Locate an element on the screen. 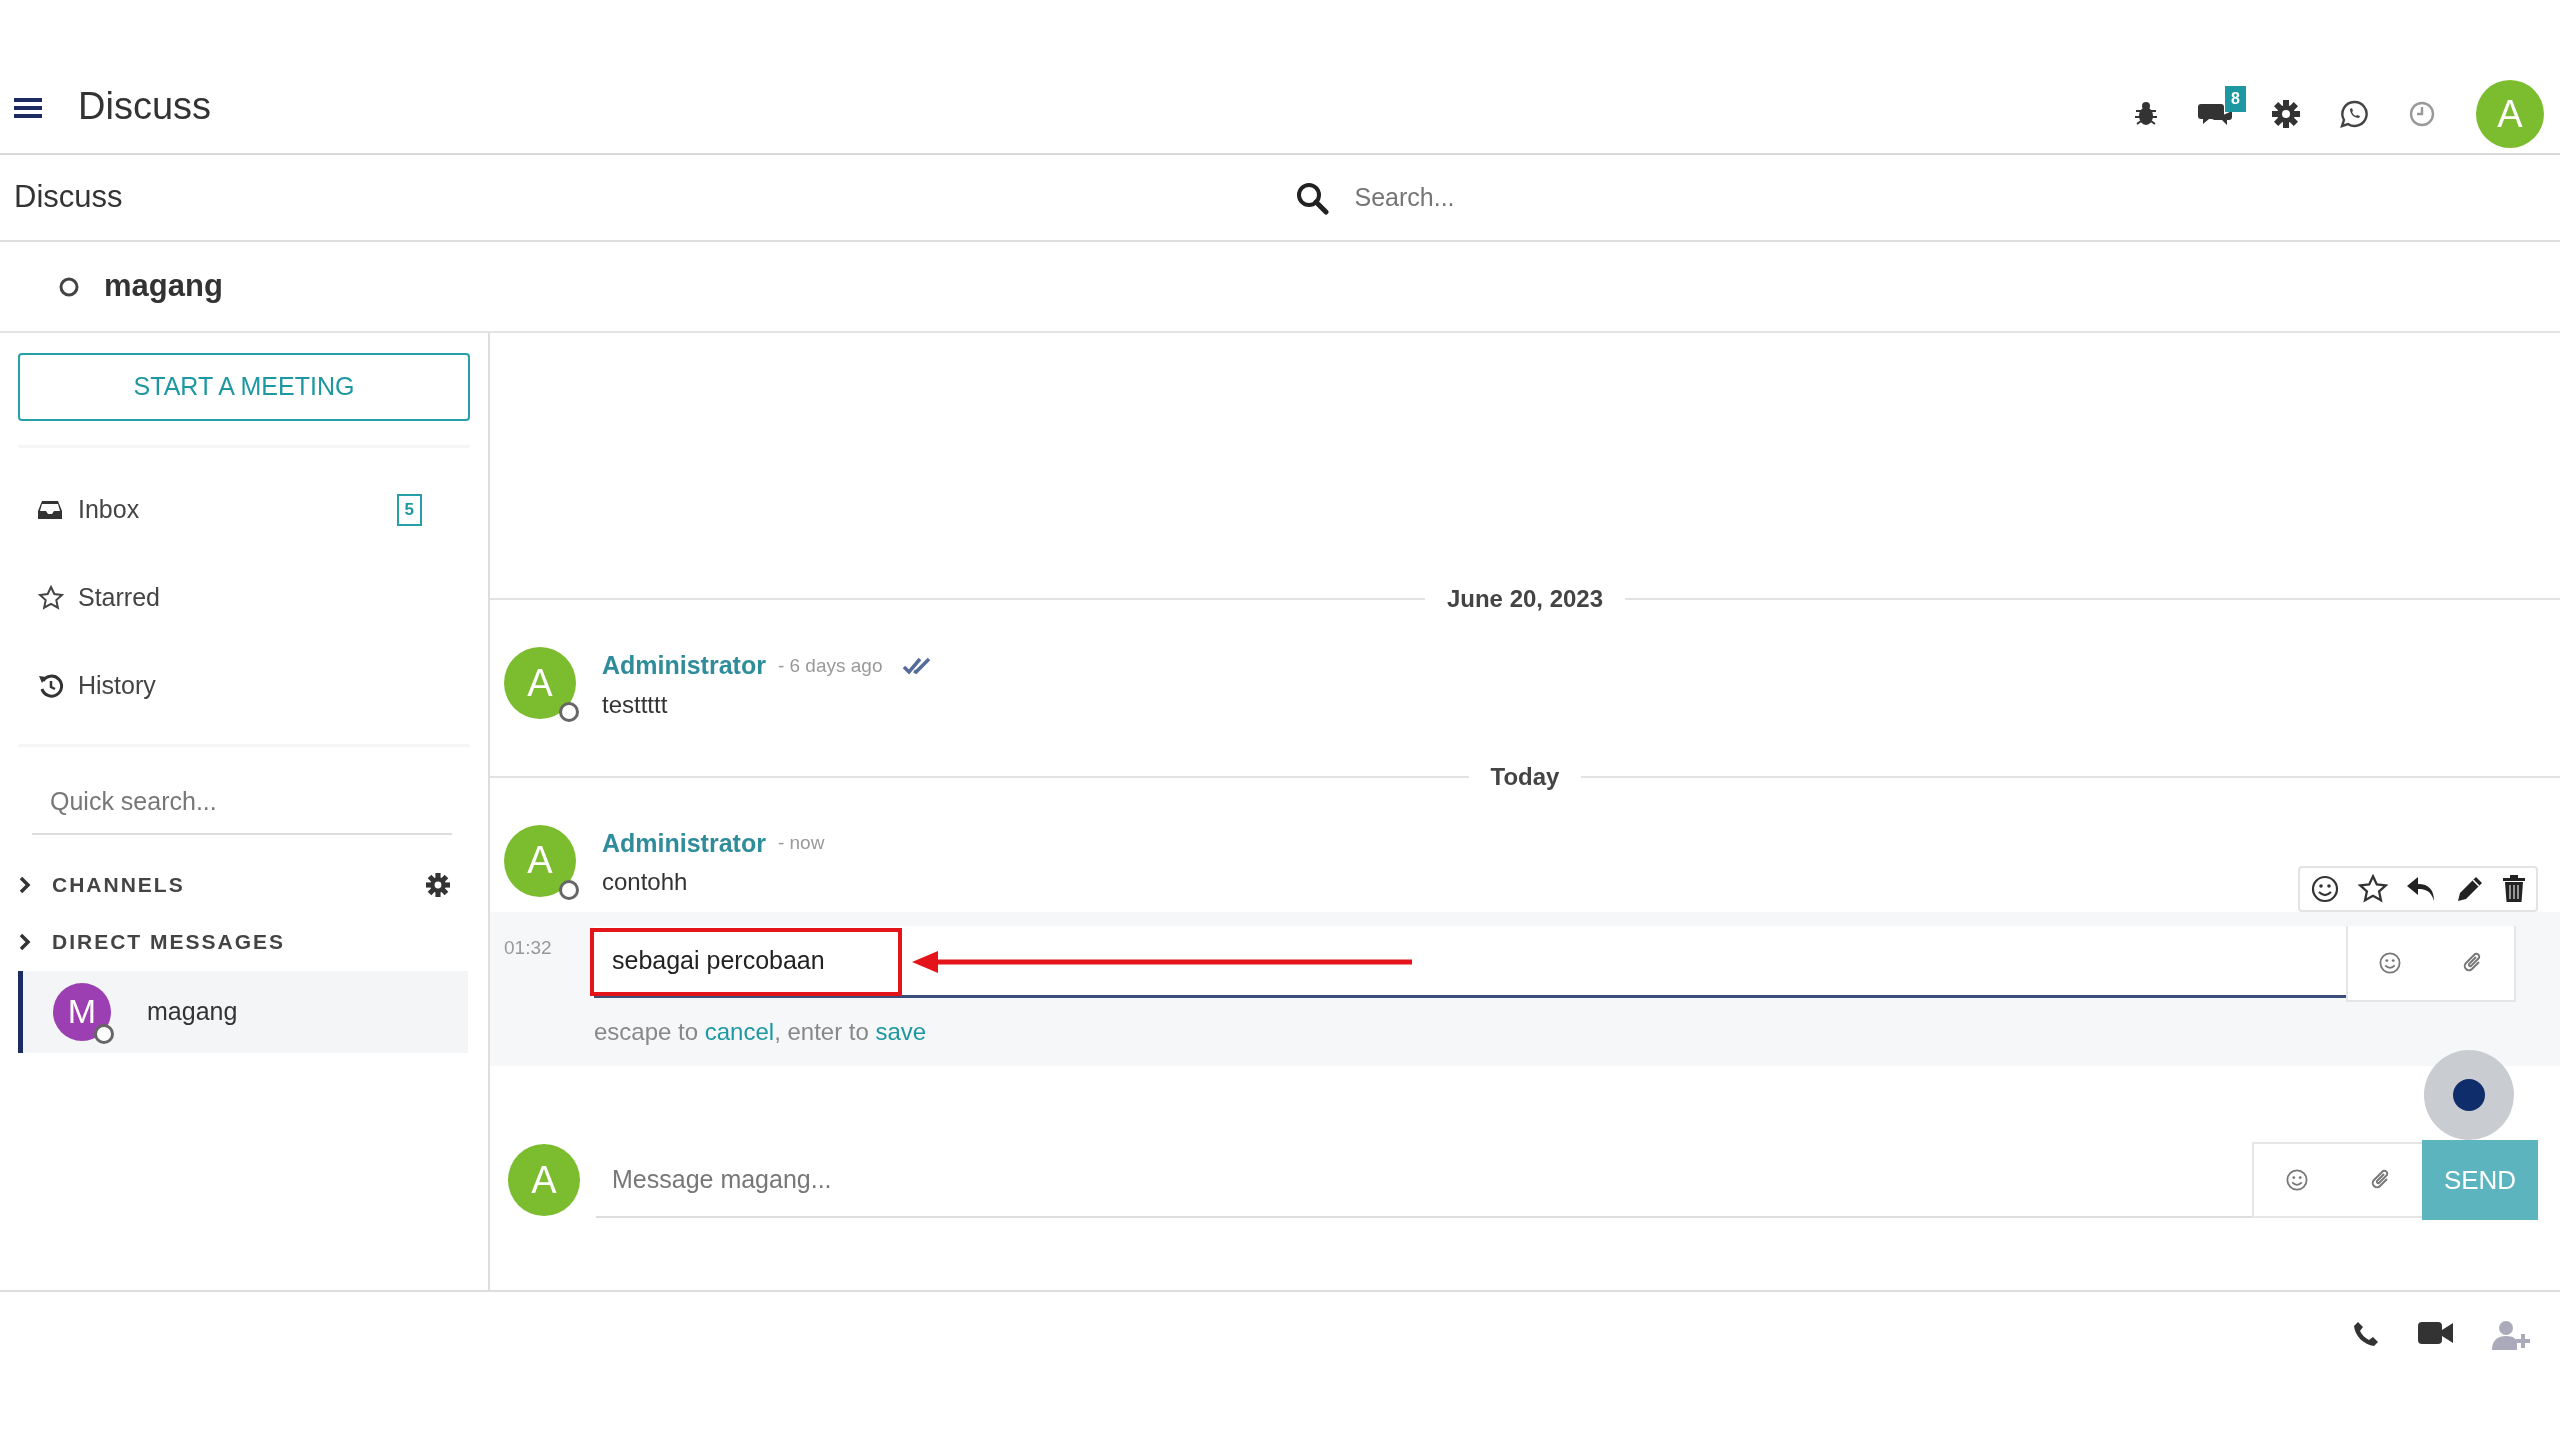 This screenshot has width=2560, height=1440. history-icon is located at coordinates (51, 686).